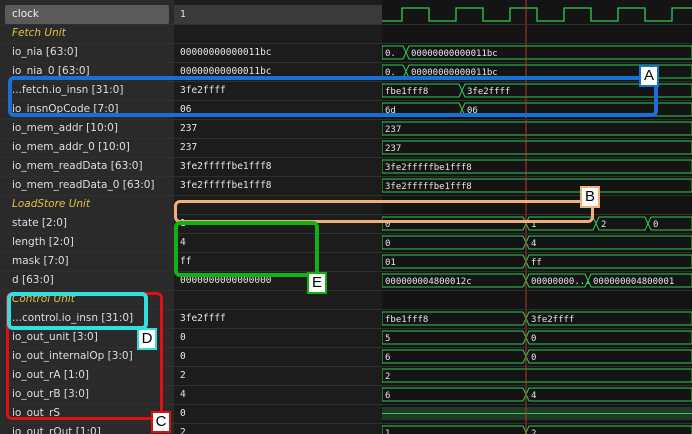 The image size is (692, 434). What do you see at coordinates (86, 204) in the screenshot?
I see `group-header: LoadStore Unit` at bounding box center [86, 204].